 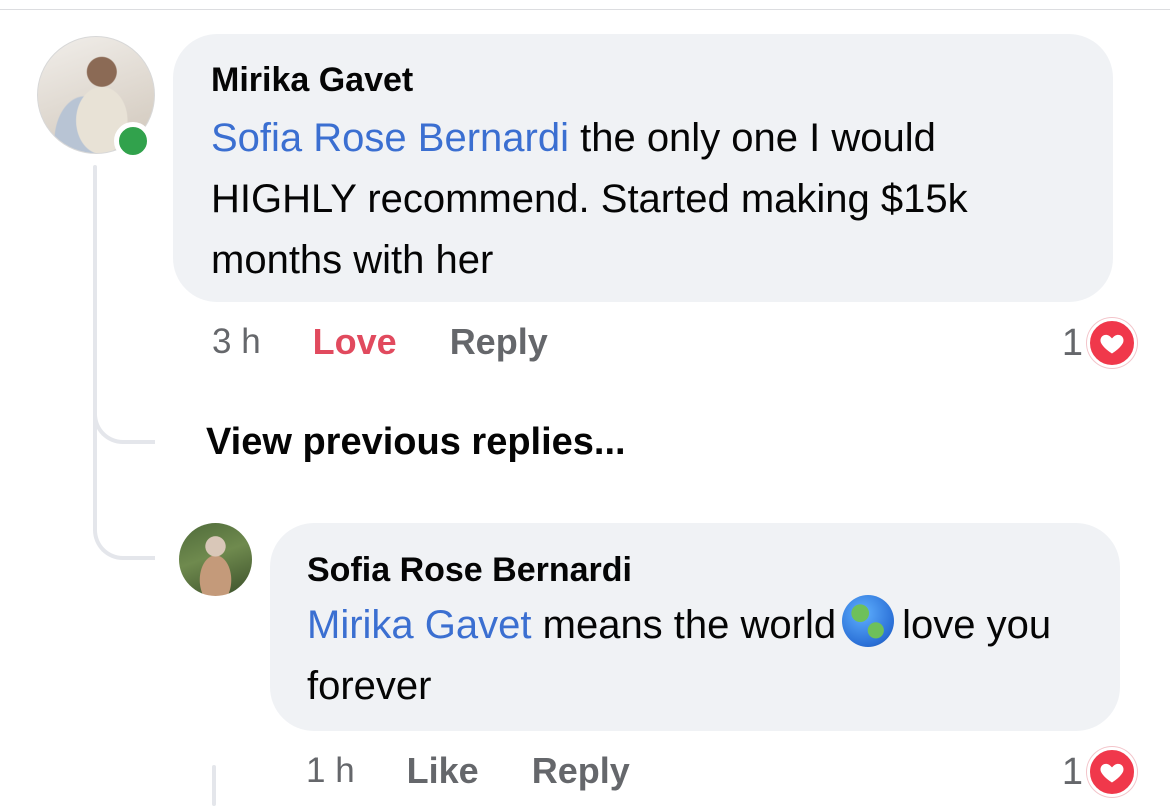 I want to click on like-button: Like, so click(x=443, y=771).